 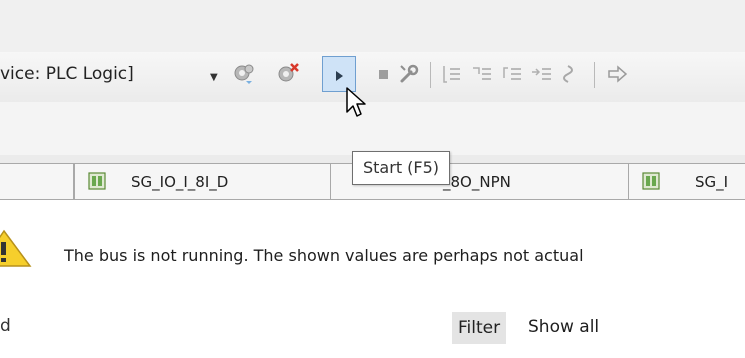 I want to click on step-into-icon, so click(x=482, y=74).